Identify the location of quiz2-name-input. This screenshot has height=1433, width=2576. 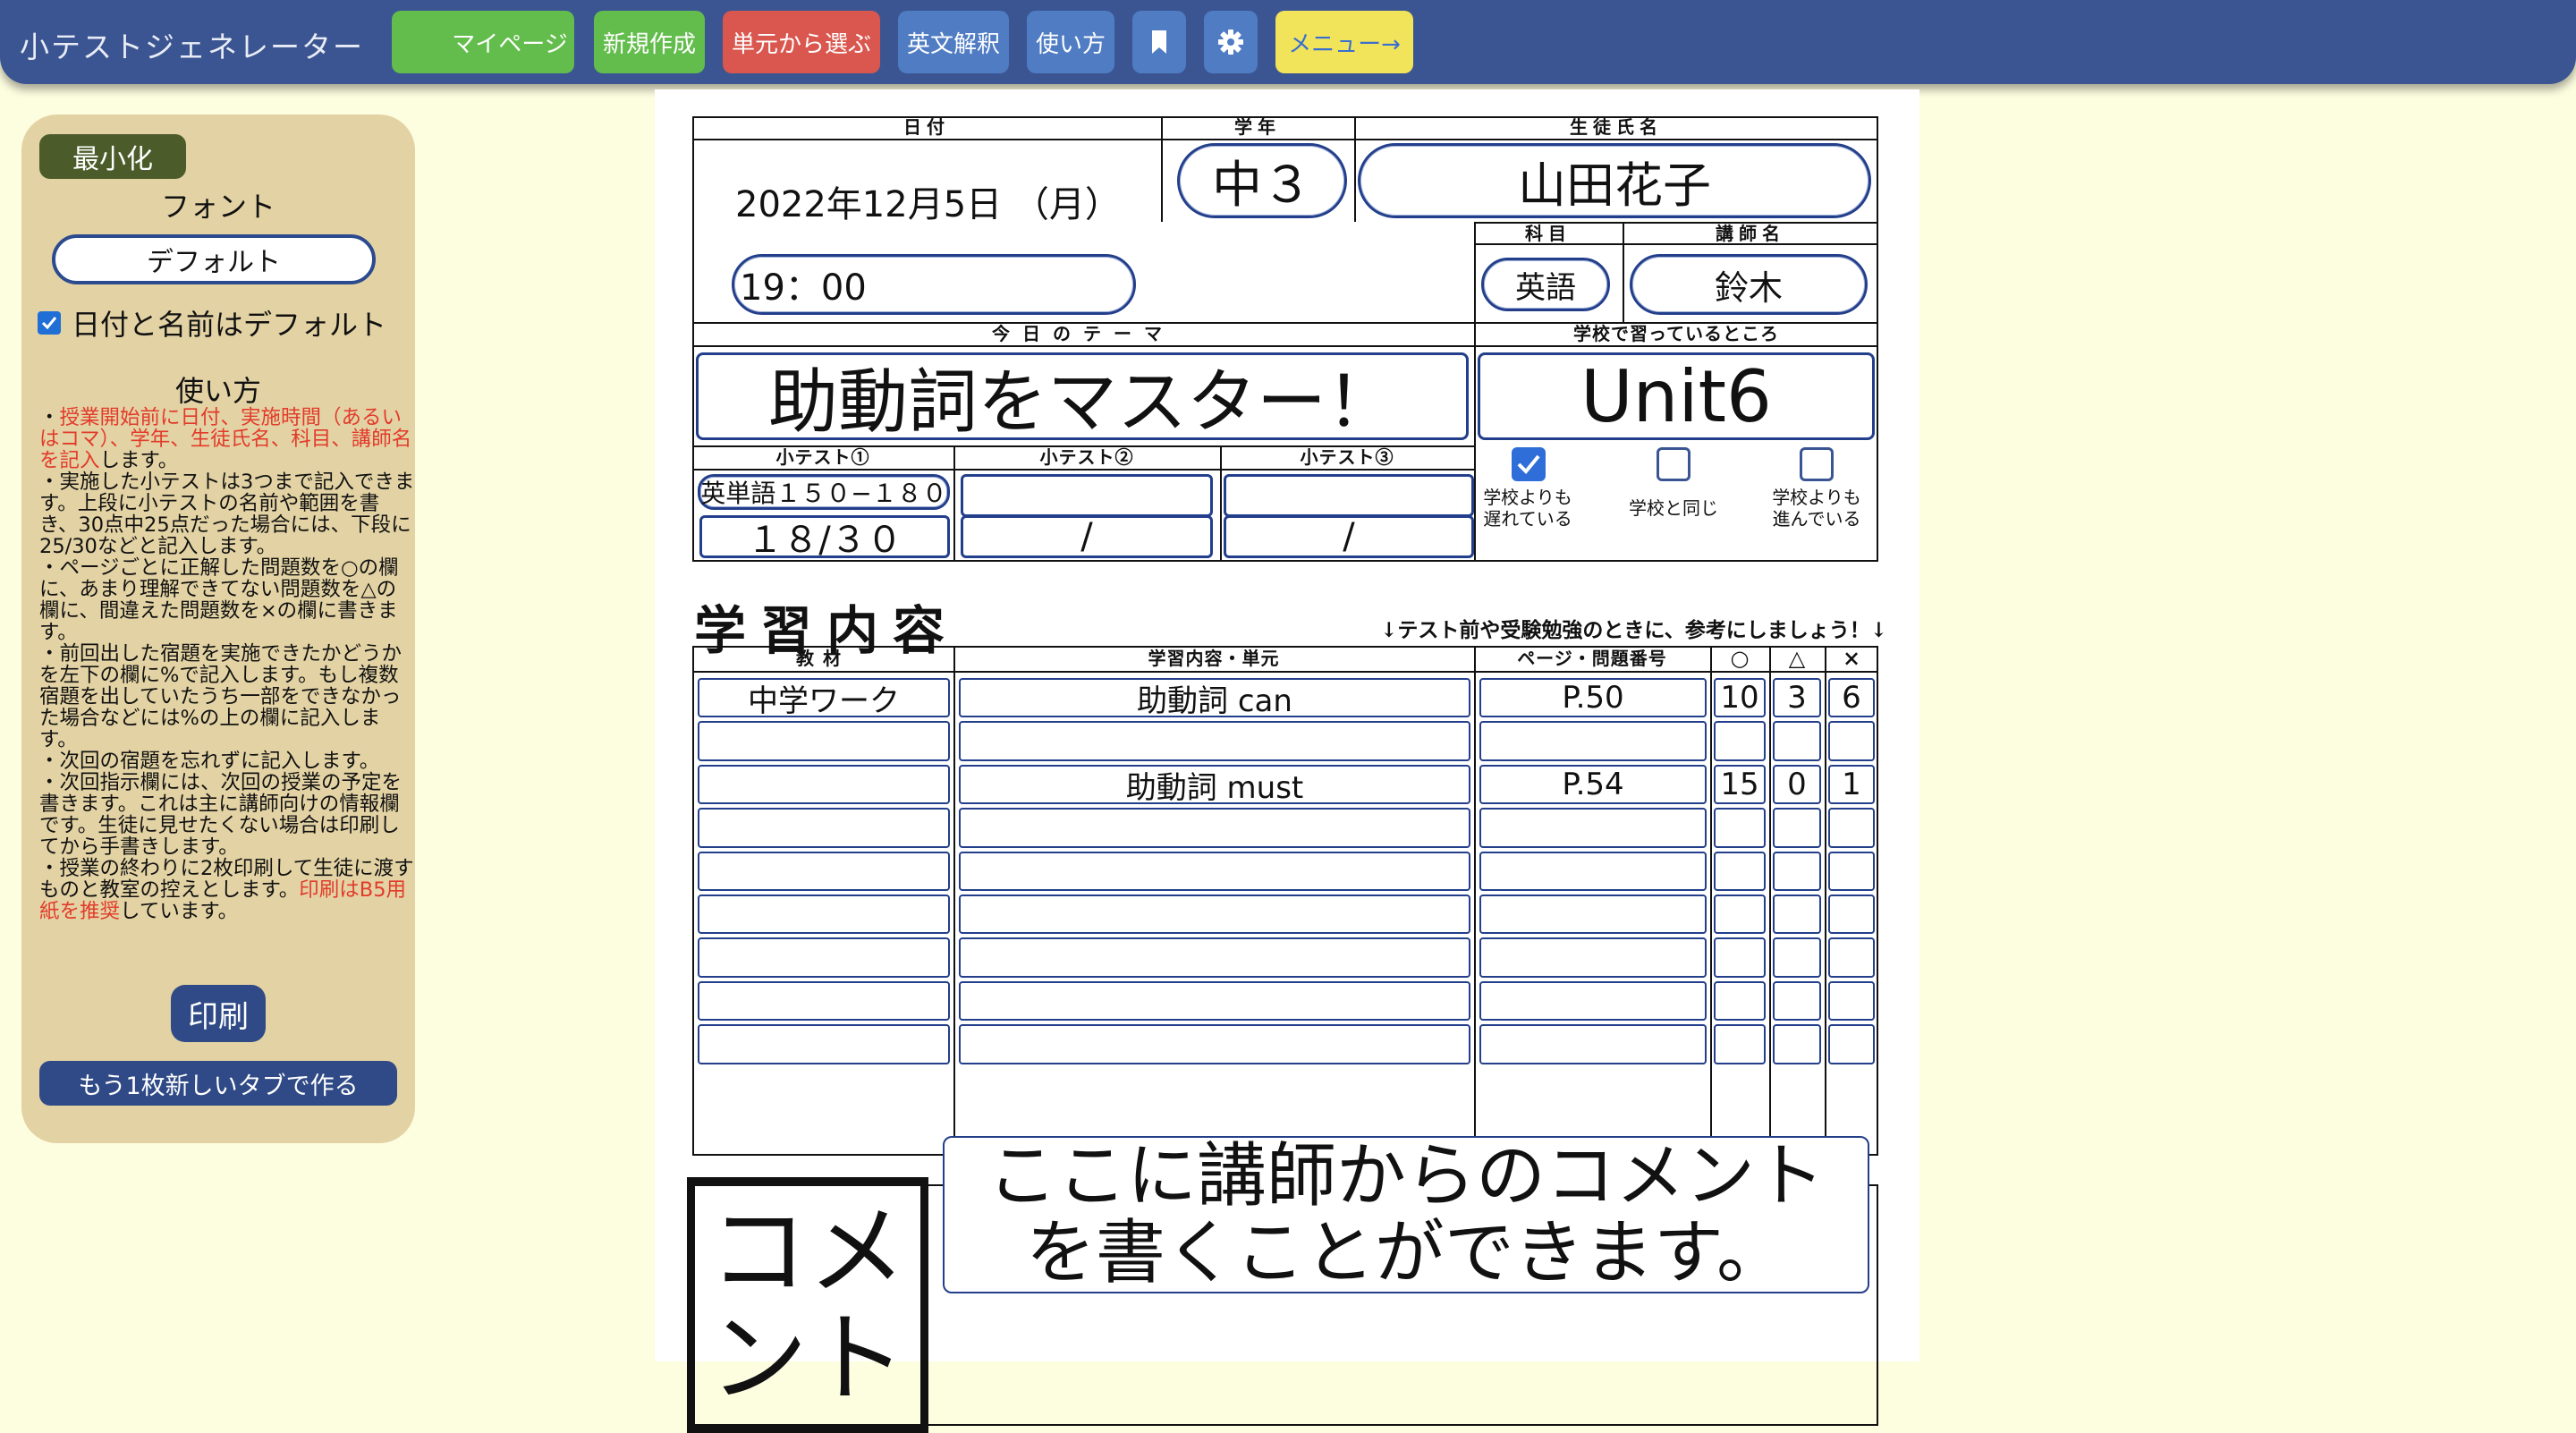
(1087, 495).